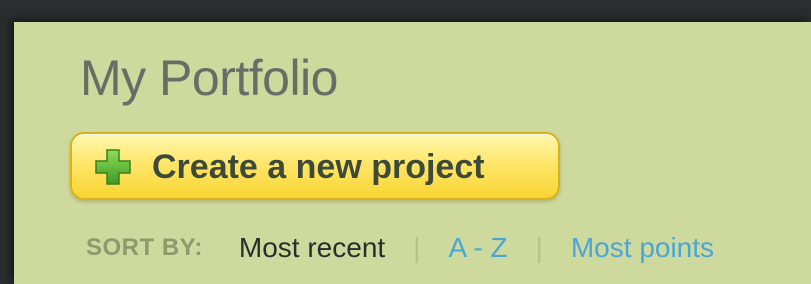 This screenshot has height=284, width=811. Describe the element at coordinates (312, 248) in the screenshot. I see `sort-option-most-recent: Most recent` at that location.